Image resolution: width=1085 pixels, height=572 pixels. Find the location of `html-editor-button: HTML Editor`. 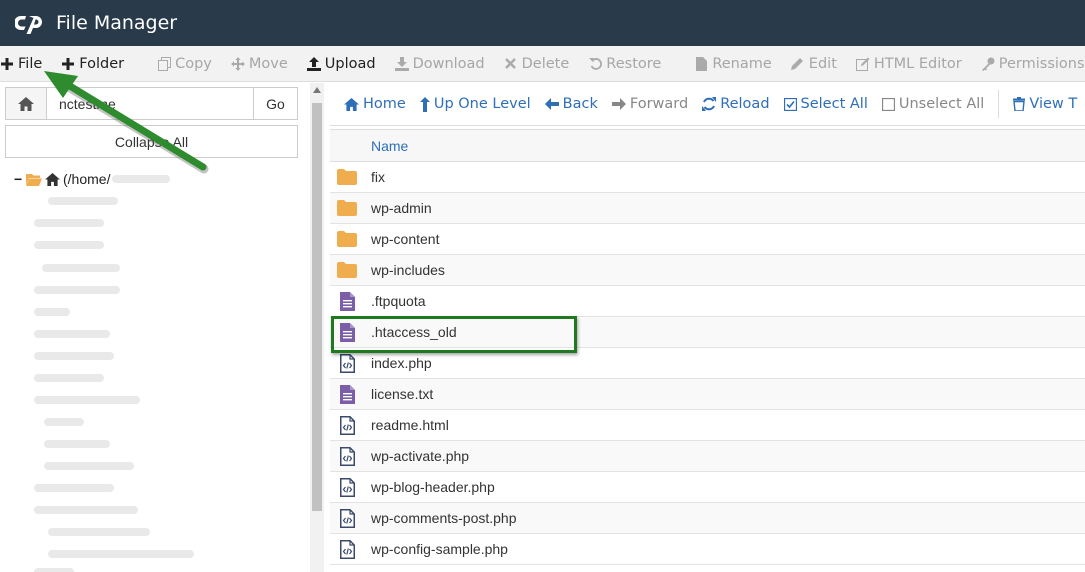

html-editor-button: HTML Editor is located at coordinates (908, 63).